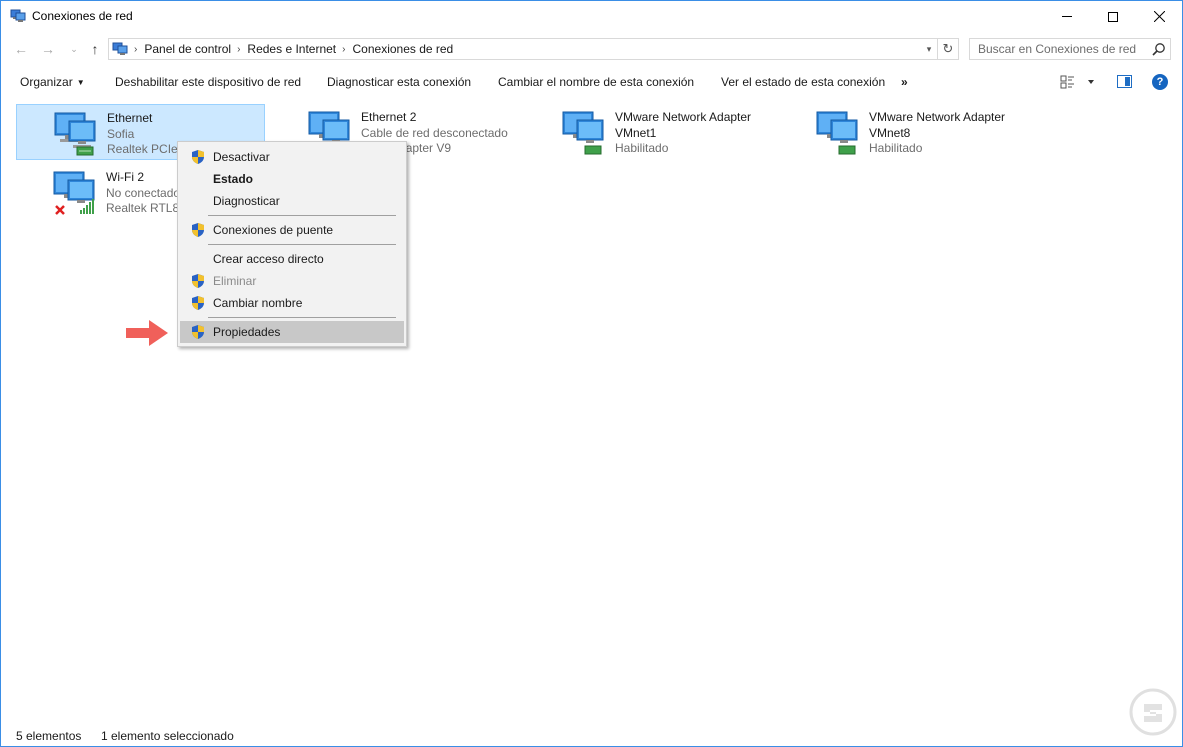 Image resolution: width=1183 pixels, height=747 pixels. I want to click on breadcrumb-redes-internet: Redes e Internet, so click(291, 49).